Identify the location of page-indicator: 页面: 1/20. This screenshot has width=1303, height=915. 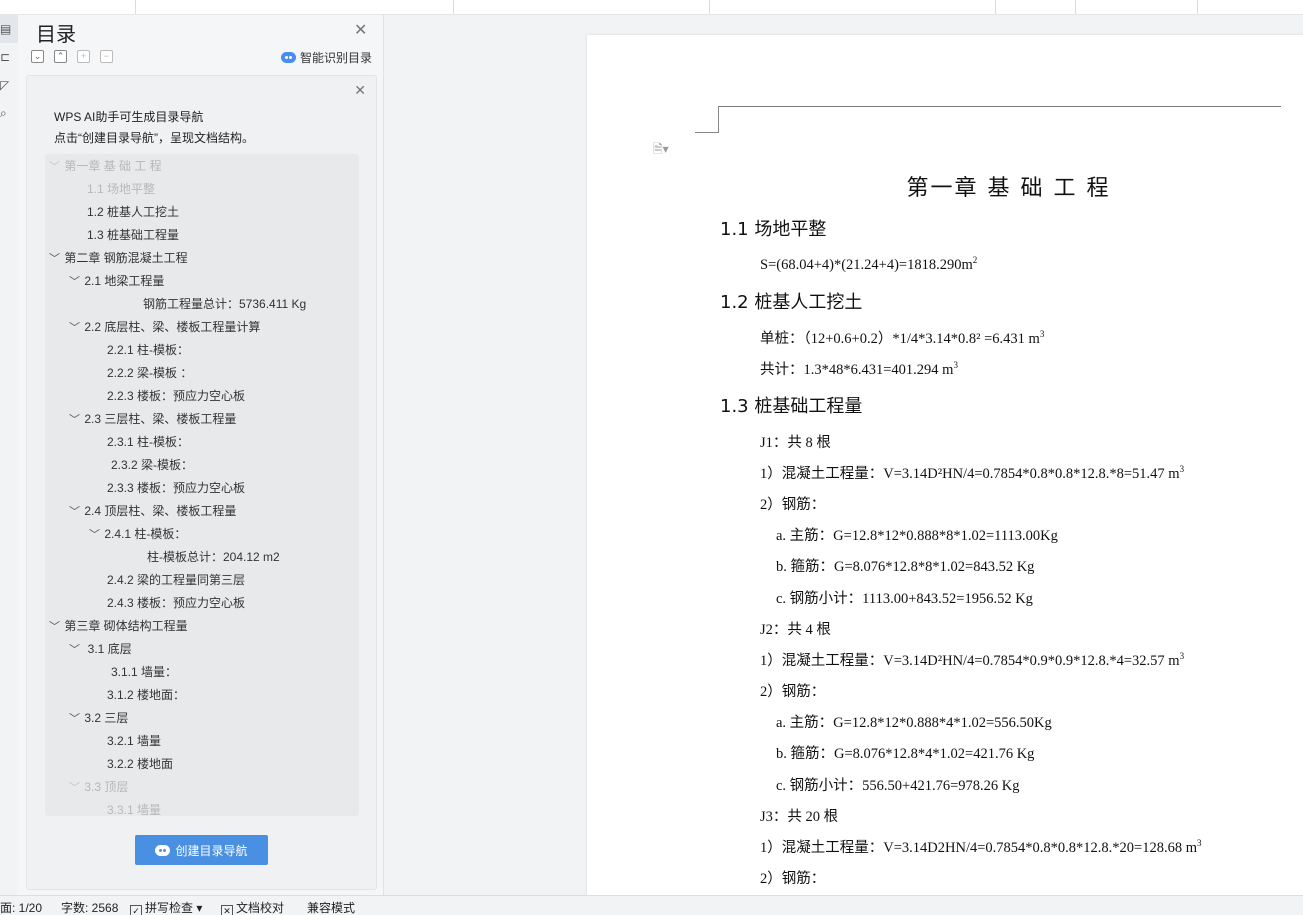
(21, 907).